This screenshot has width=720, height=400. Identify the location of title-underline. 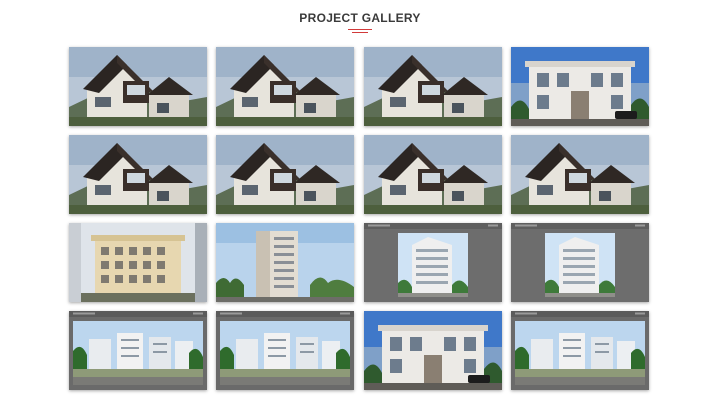
(360, 32).